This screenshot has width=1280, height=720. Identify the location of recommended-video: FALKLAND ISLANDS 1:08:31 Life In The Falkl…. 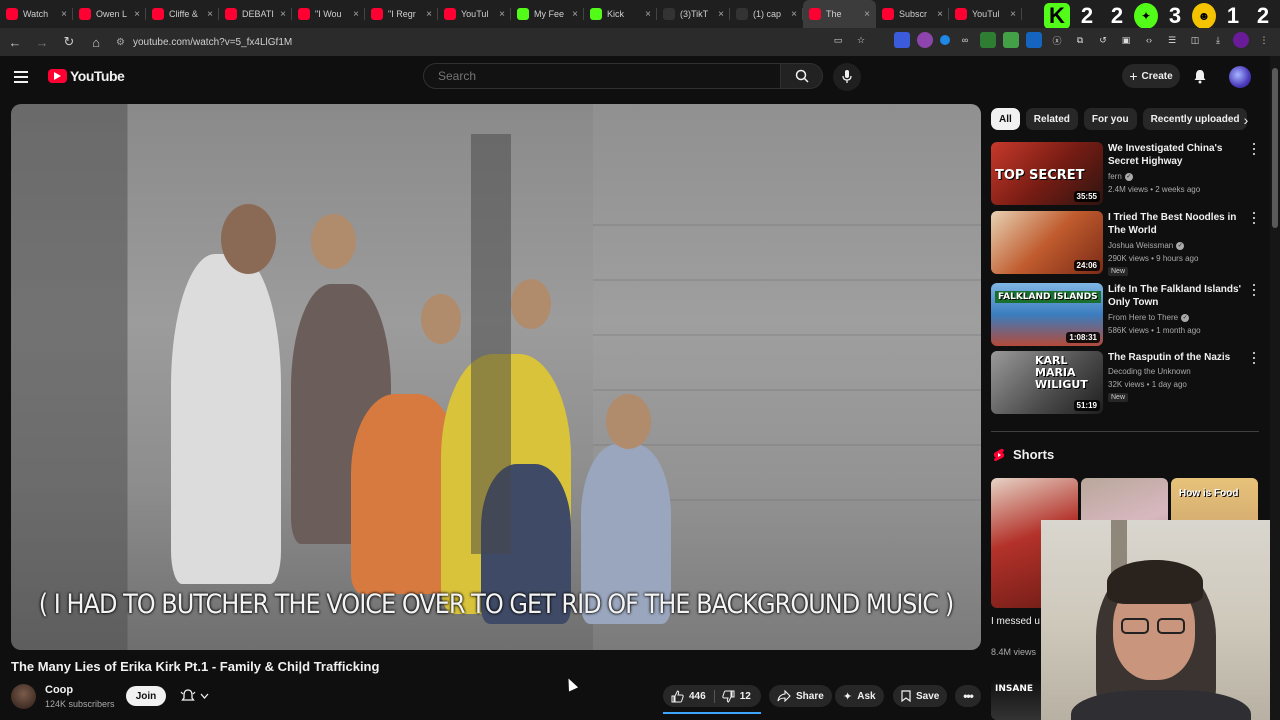
(1126, 315).